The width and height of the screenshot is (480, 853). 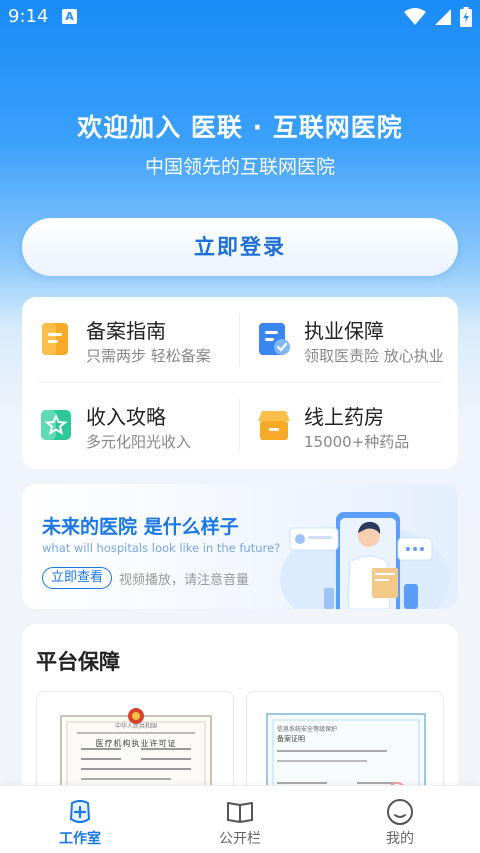 I want to click on document-icon, so click(x=55, y=339).